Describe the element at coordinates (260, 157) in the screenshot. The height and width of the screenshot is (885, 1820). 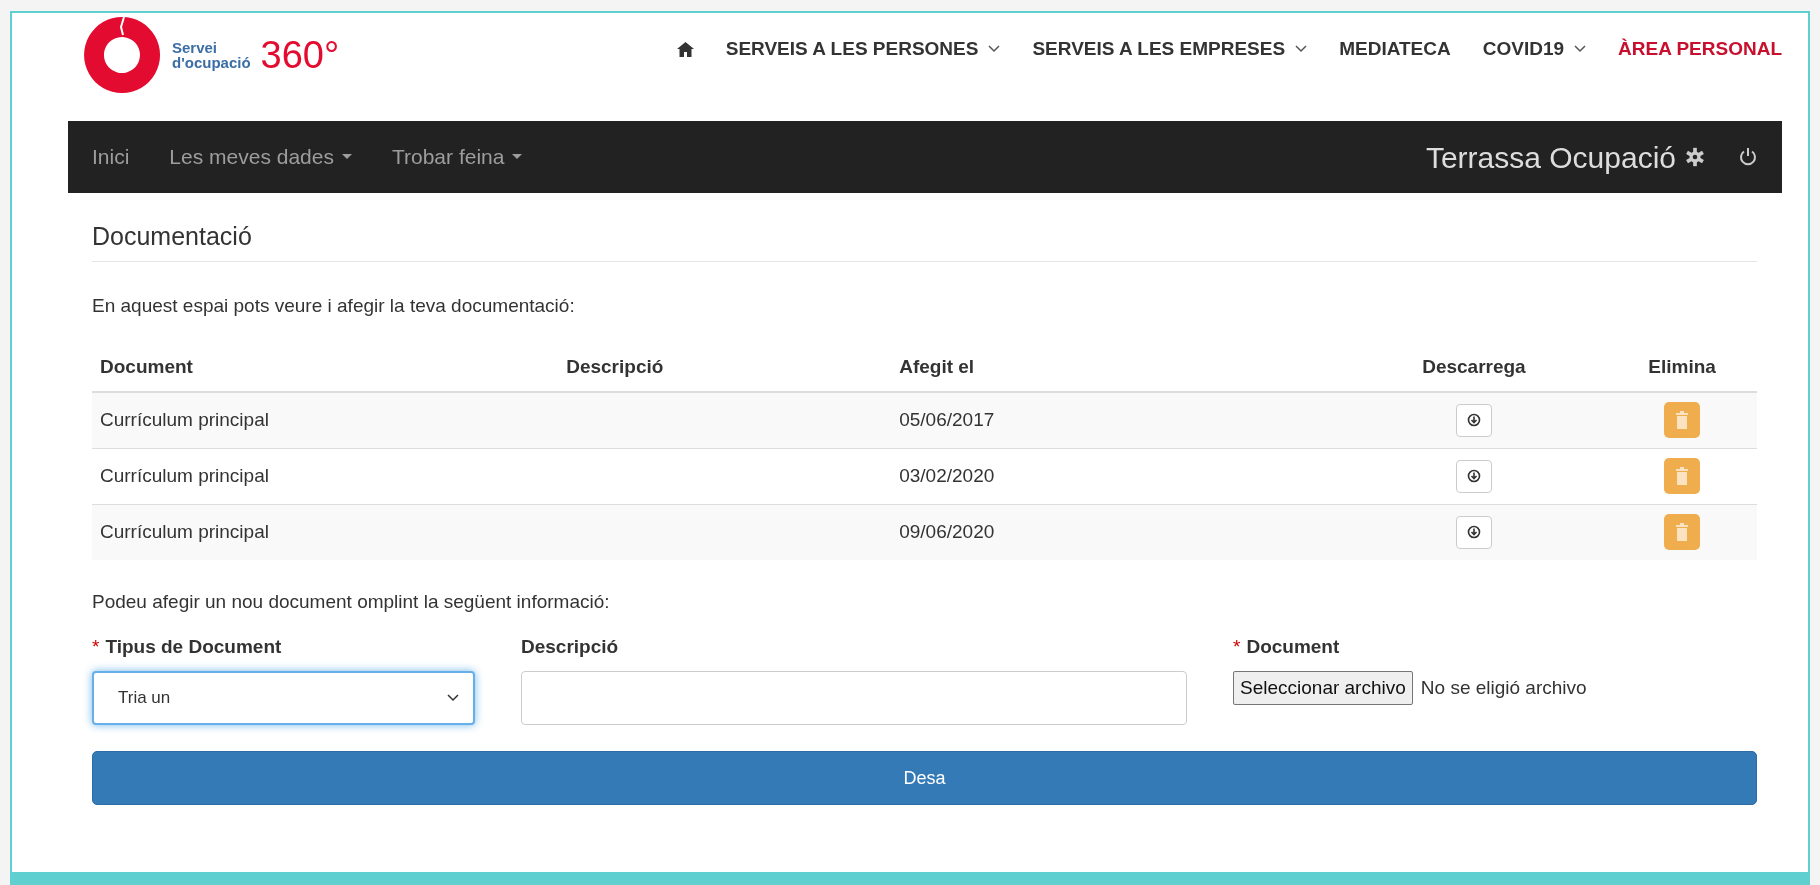
I see `nav-link: Les meves dades` at that location.